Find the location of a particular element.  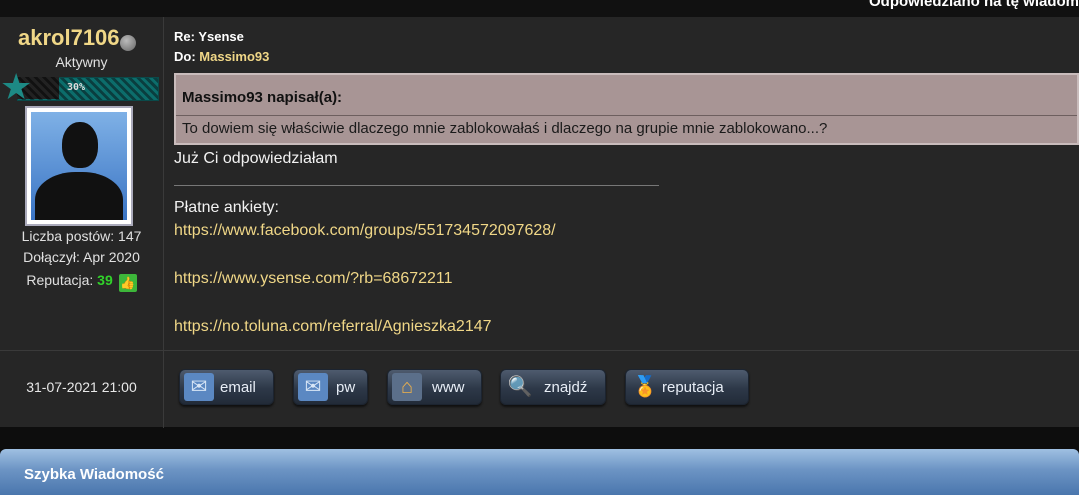

reputation-button: 🏅 reputacja is located at coordinates (687, 387).